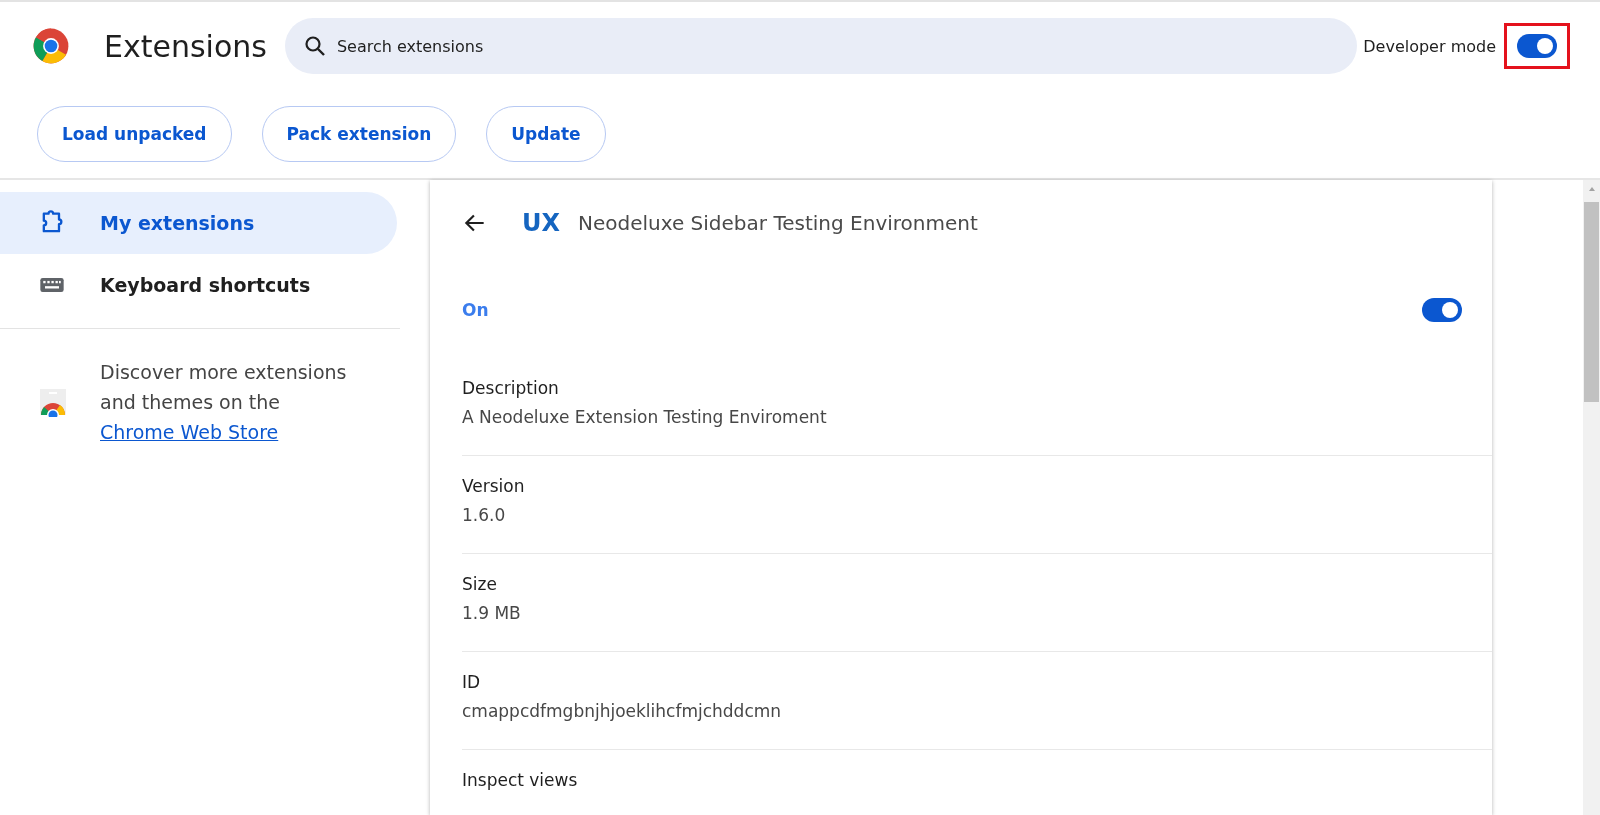  What do you see at coordinates (359, 134) in the screenshot?
I see `toolbar-button: Pack extension` at bounding box center [359, 134].